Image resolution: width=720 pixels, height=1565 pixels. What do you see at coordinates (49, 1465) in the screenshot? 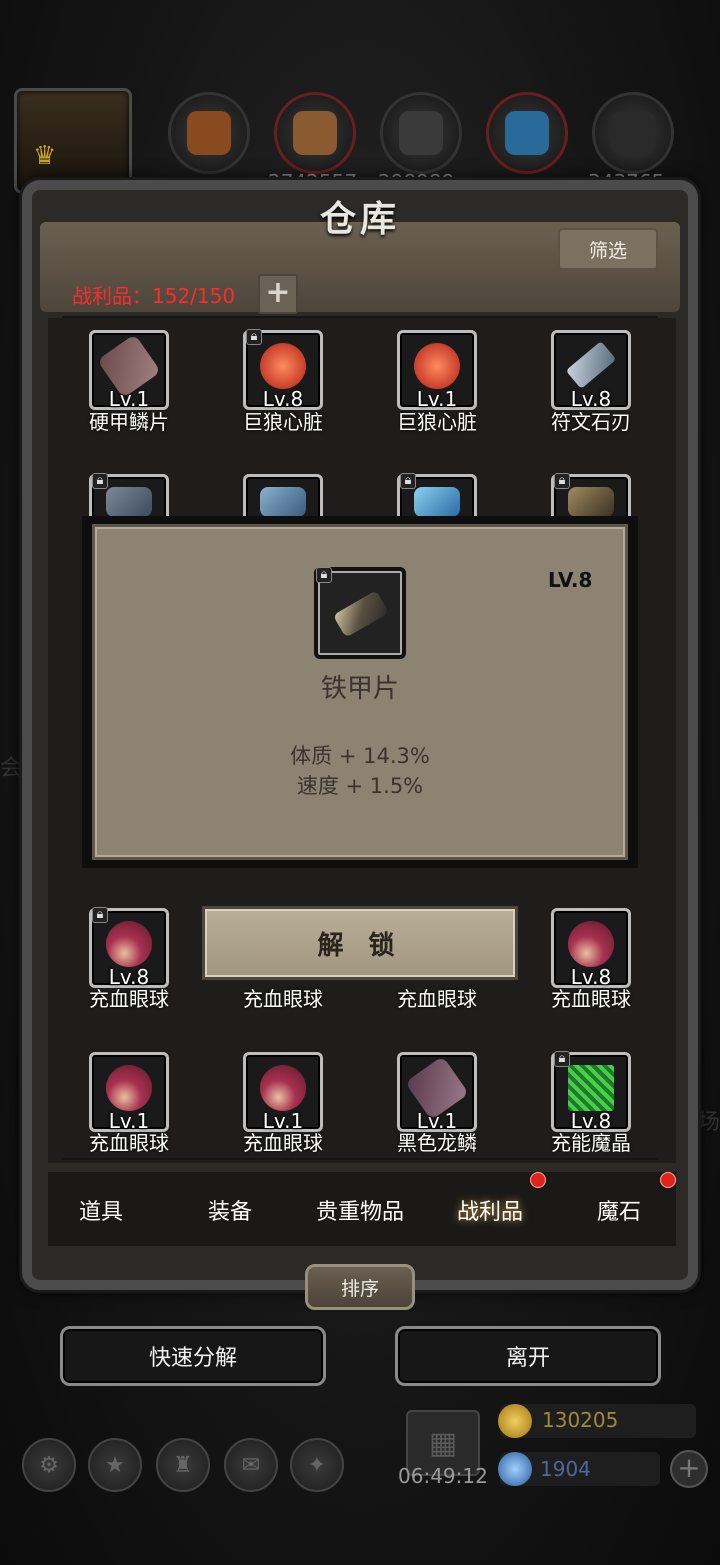
I see `settings-icon: ⚙` at bounding box center [49, 1465].